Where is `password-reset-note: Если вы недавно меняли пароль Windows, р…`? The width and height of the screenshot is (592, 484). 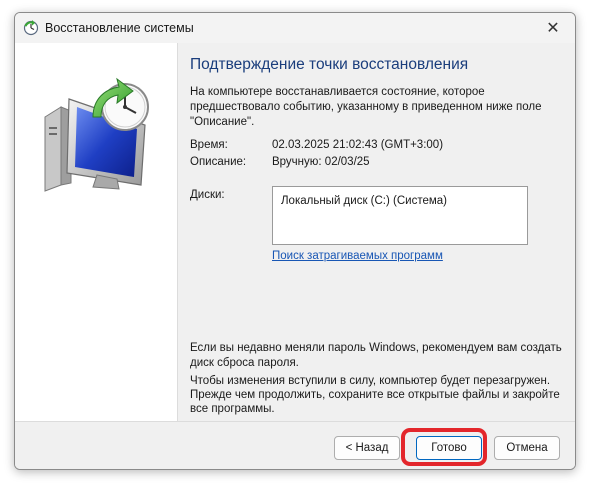 password-reset-note: Если вы недавно меняли пароль Windows, р… is located at coordinates (376, 355).